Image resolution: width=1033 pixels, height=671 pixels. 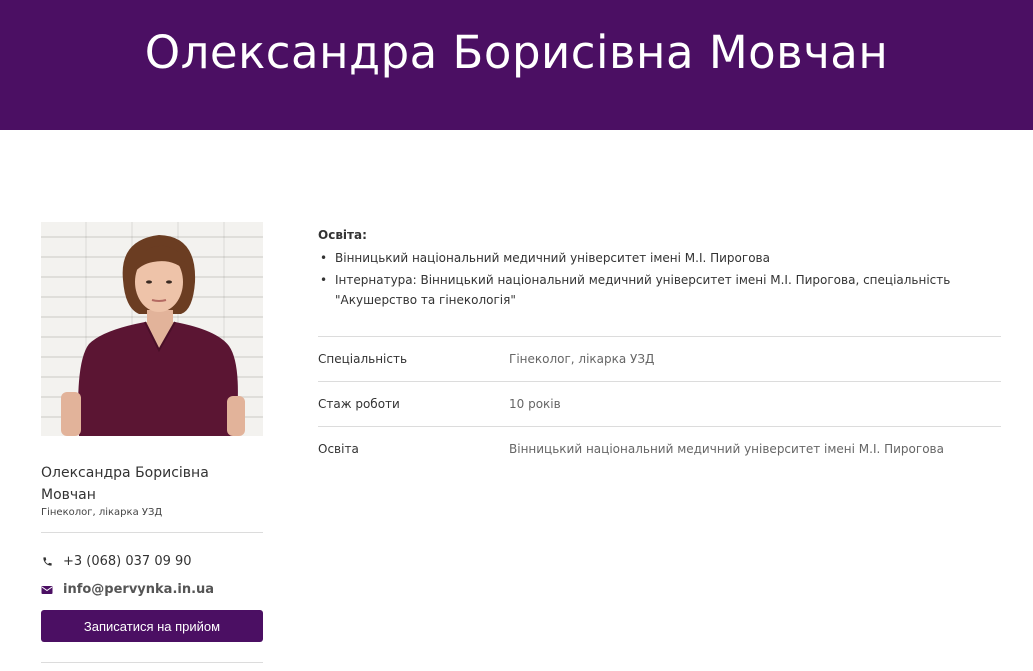 What do you see at coordinates (659, 359) in the screenshot?
I see `table-row: Спеціальність Гінеколог, лікарка УЗД` at bounding box center [659, 359].